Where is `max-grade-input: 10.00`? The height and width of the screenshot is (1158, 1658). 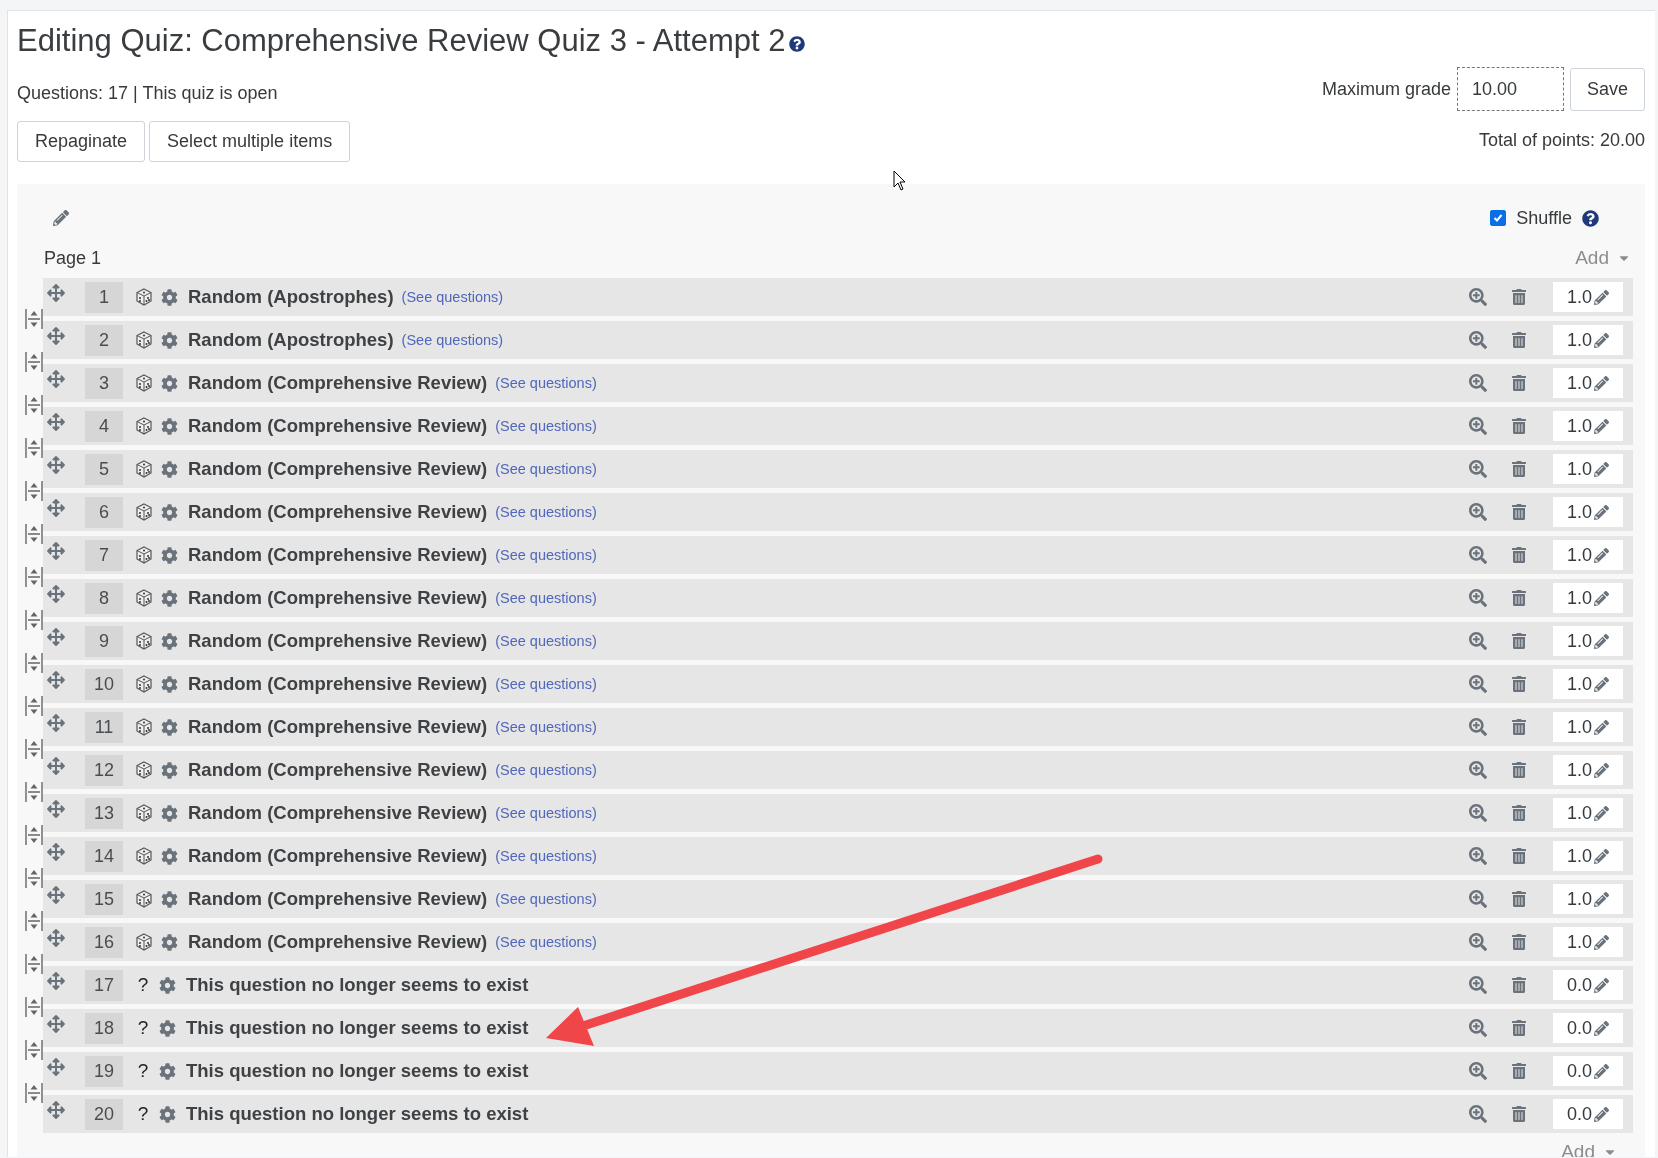
max-grade-input: 10.00 is located at coordinates (1510, 89).